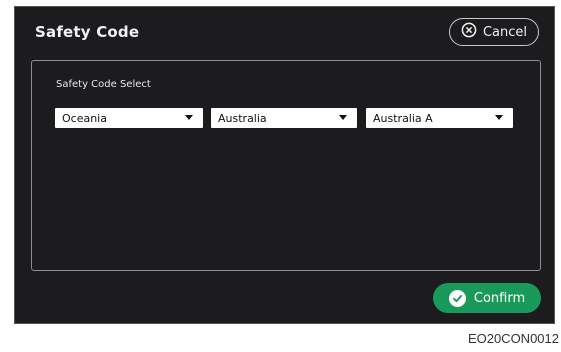  What do you see at coordinates (513, 338) in the screenshot?
I see `figure-code: EO20CON0012` at bounding box center [513, 338].